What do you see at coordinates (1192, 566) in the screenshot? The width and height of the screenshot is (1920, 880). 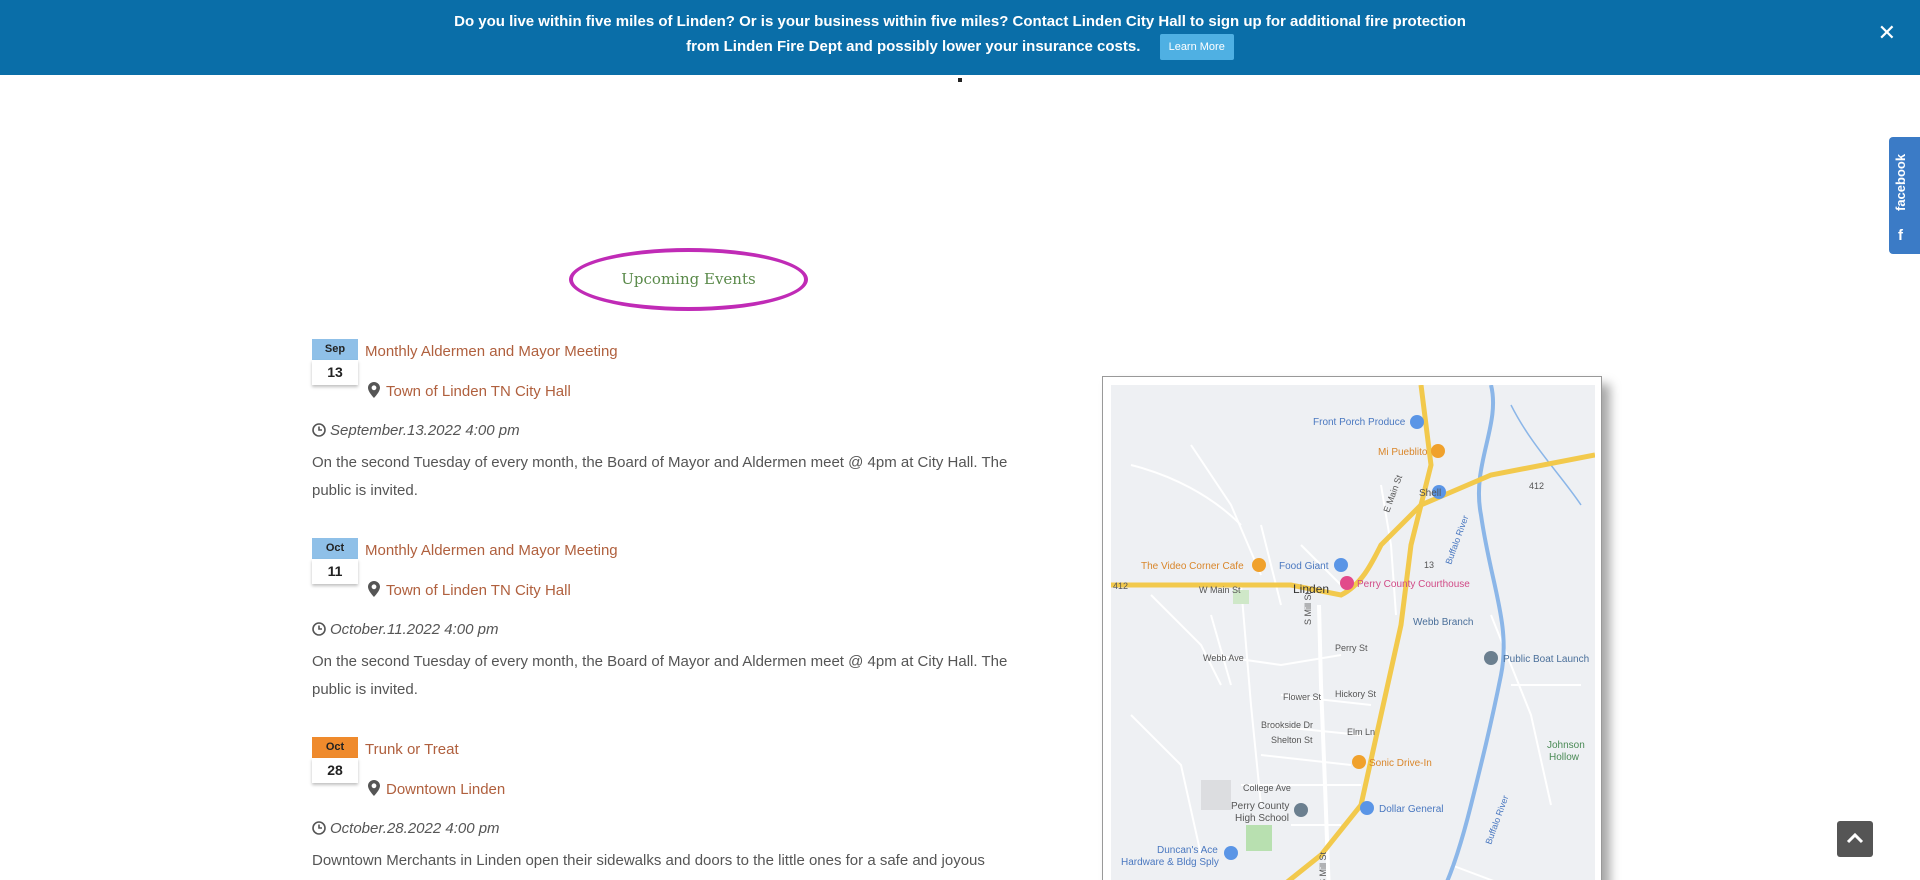 I see `map-label: The Video Corner Cafe` at bounding box center [1192, 566].